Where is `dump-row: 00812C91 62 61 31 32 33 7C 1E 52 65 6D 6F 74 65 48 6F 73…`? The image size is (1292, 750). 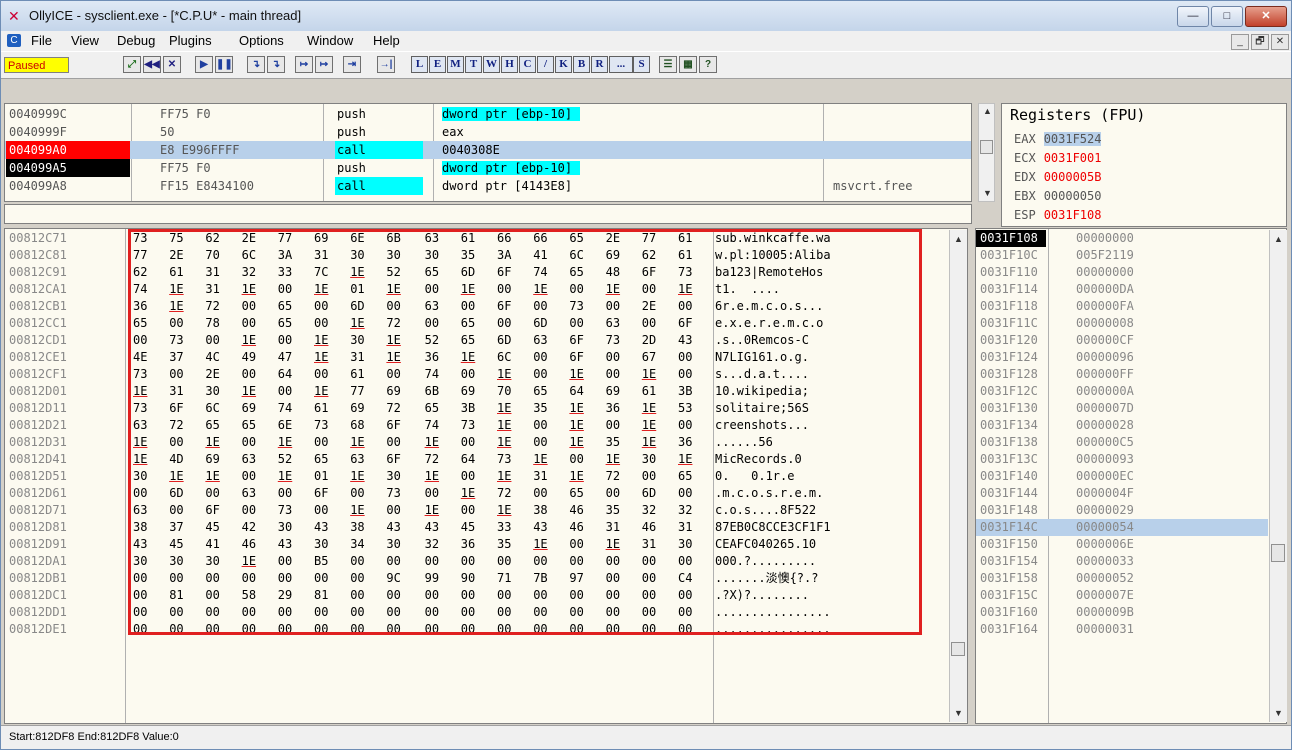 dump-row: 00812C91 62 61 31 32 33 7C 1E 52 65 6D 6F 74 65 48 6F 73… is located at coordinates (485, 272).